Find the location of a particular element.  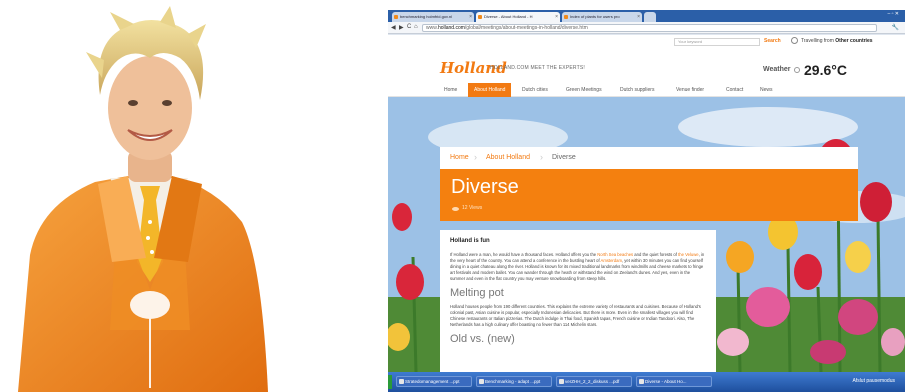

browser-tab-active: Diverse - About Holland - H × is located at coordinates (518, 17).